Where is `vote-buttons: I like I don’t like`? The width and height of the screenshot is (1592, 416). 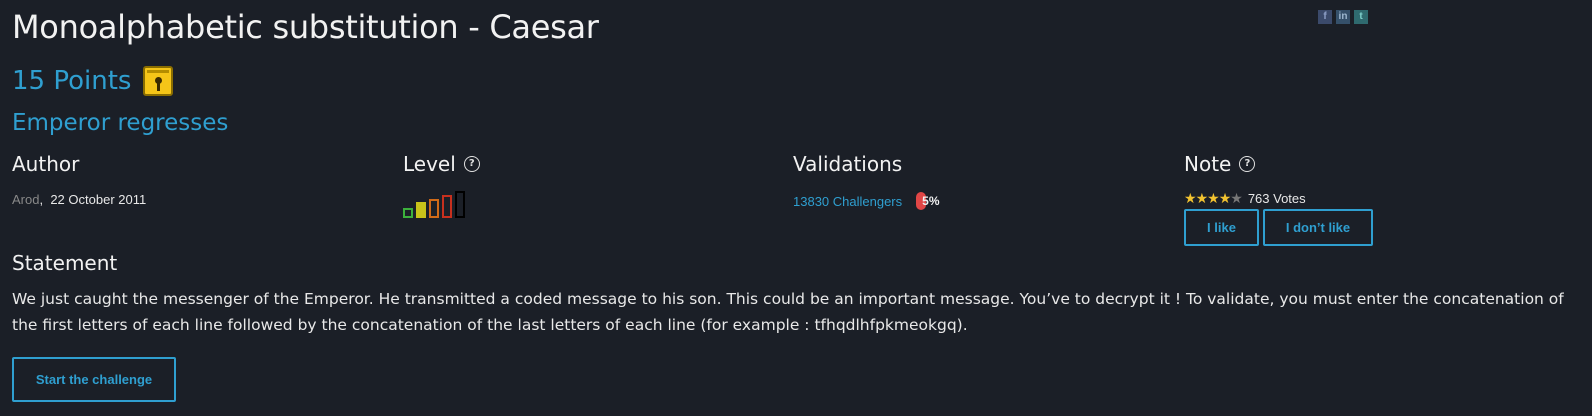 vote-buttons: I like I don’t like is located at coordinates (1278, 227).